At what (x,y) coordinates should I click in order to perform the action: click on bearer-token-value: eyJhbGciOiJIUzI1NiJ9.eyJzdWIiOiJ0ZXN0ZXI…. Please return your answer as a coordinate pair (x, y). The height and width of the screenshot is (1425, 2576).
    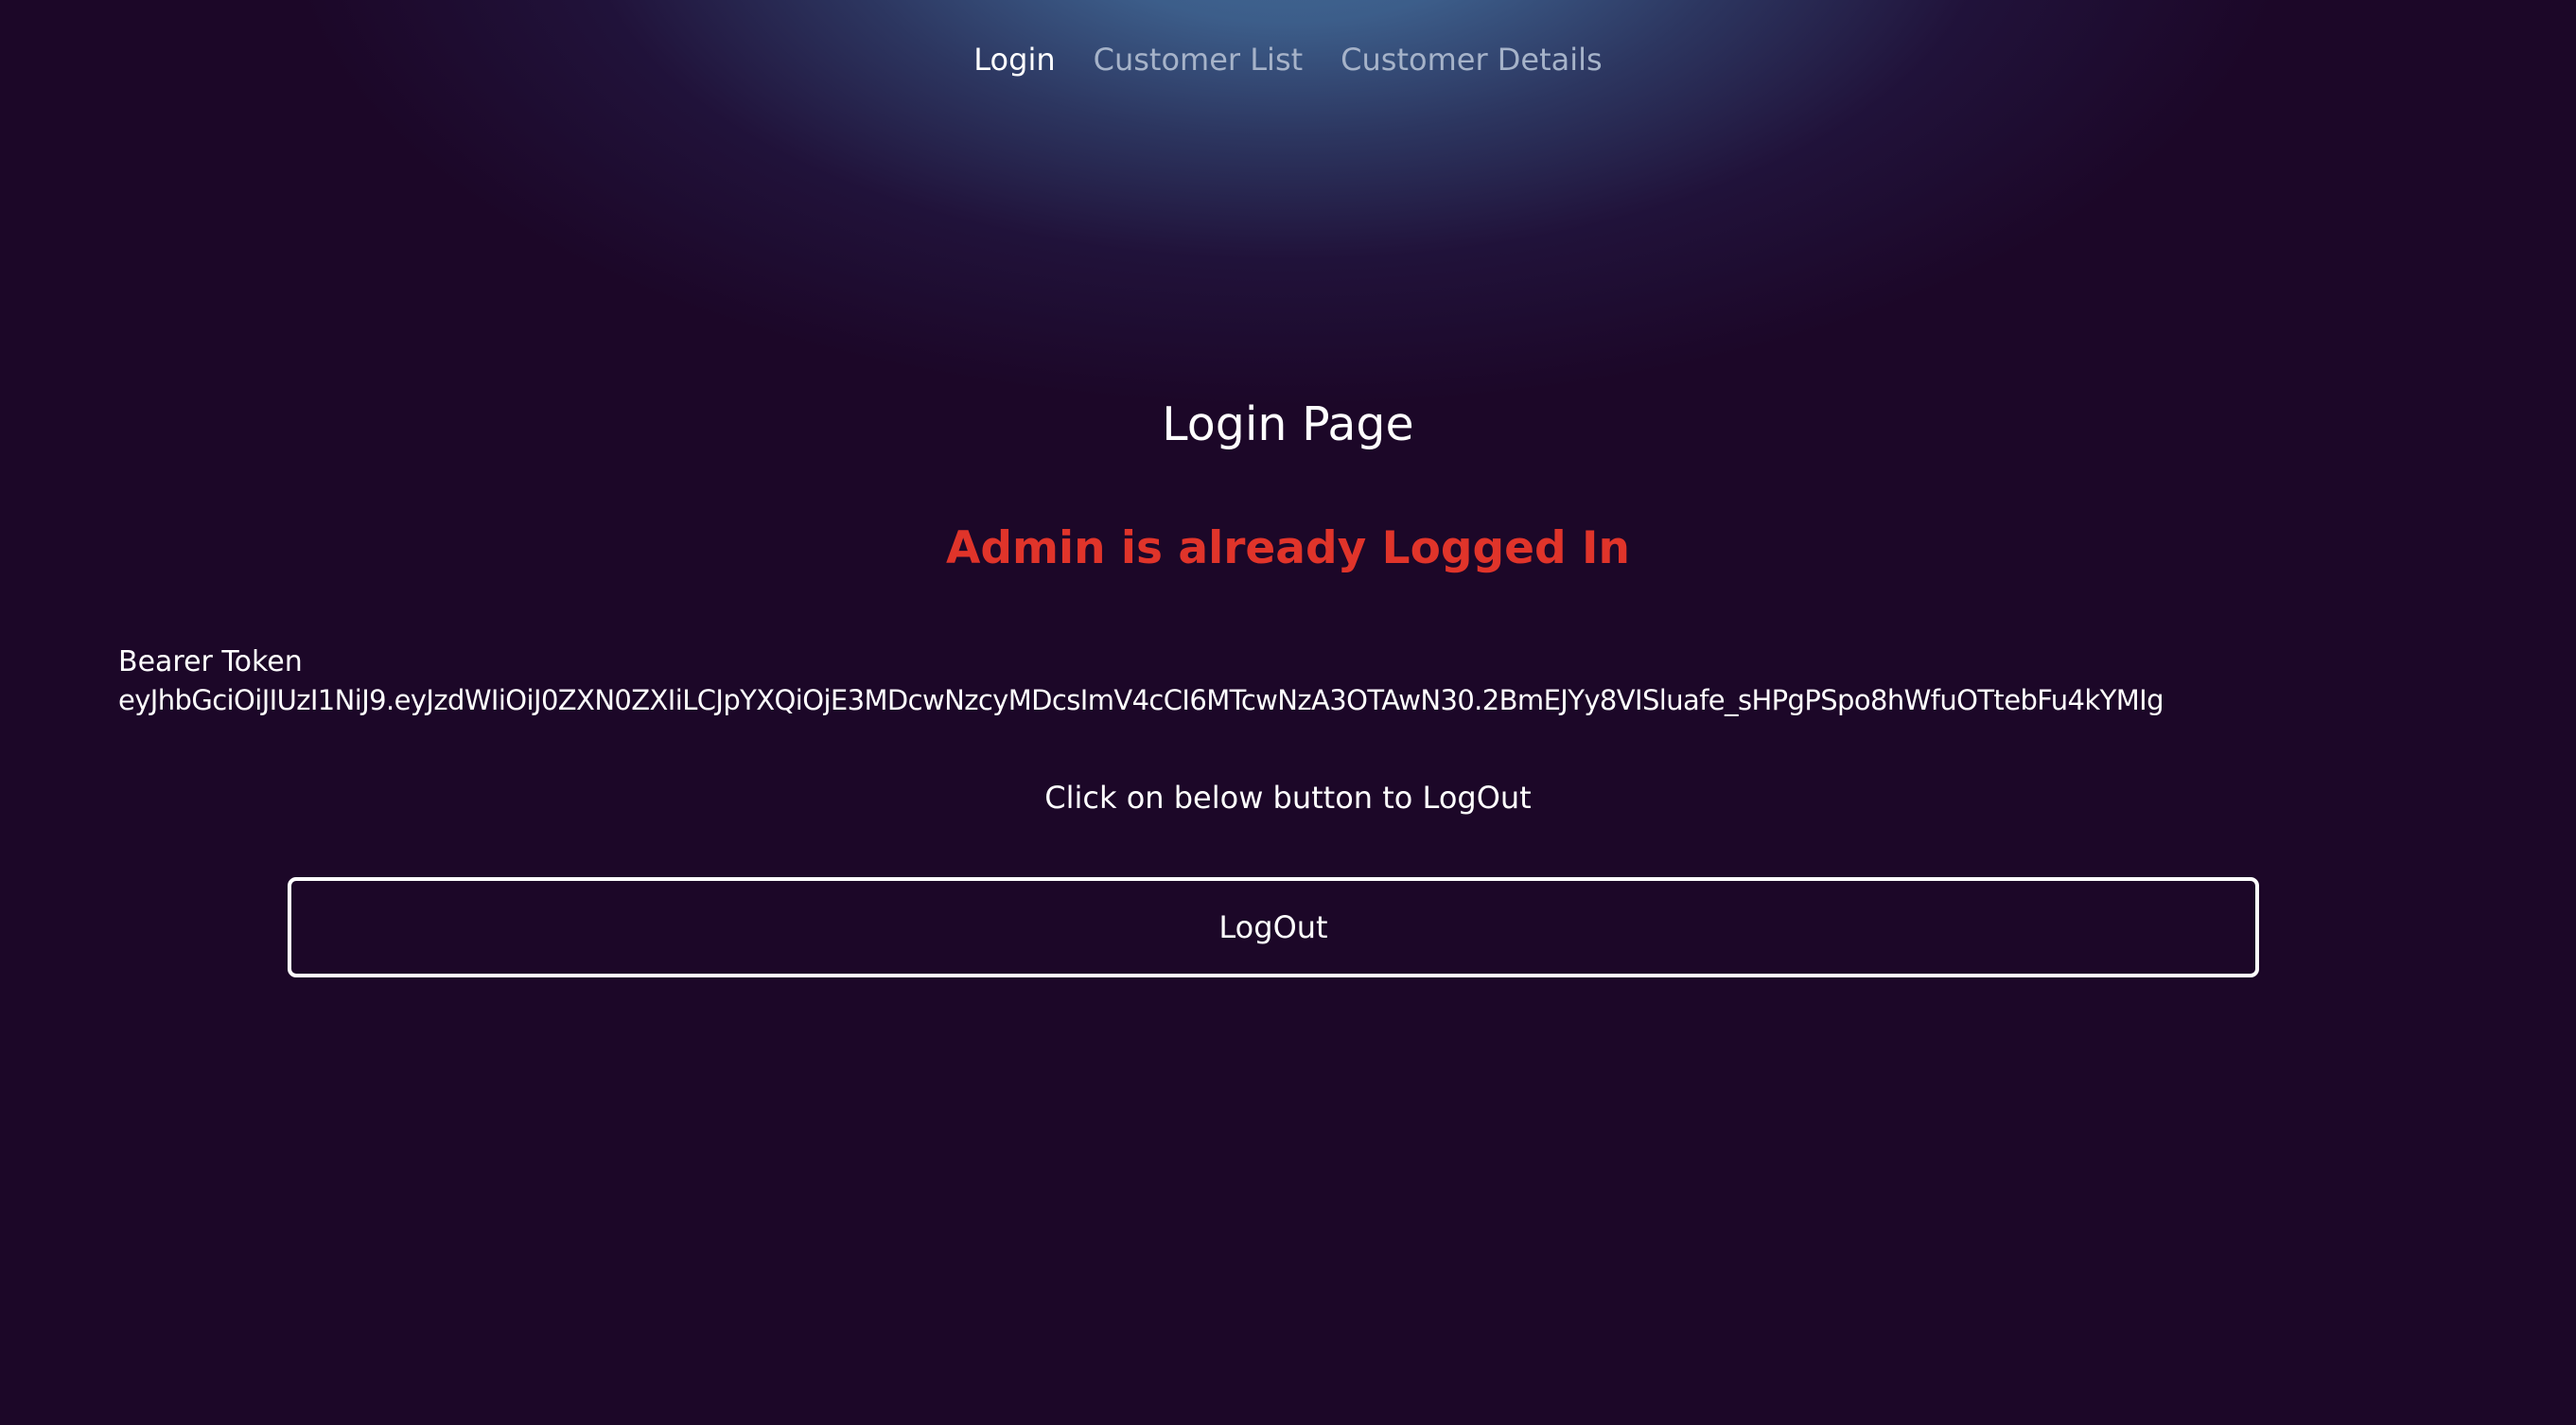
    Looking at the image, I should click on (1141, 700).